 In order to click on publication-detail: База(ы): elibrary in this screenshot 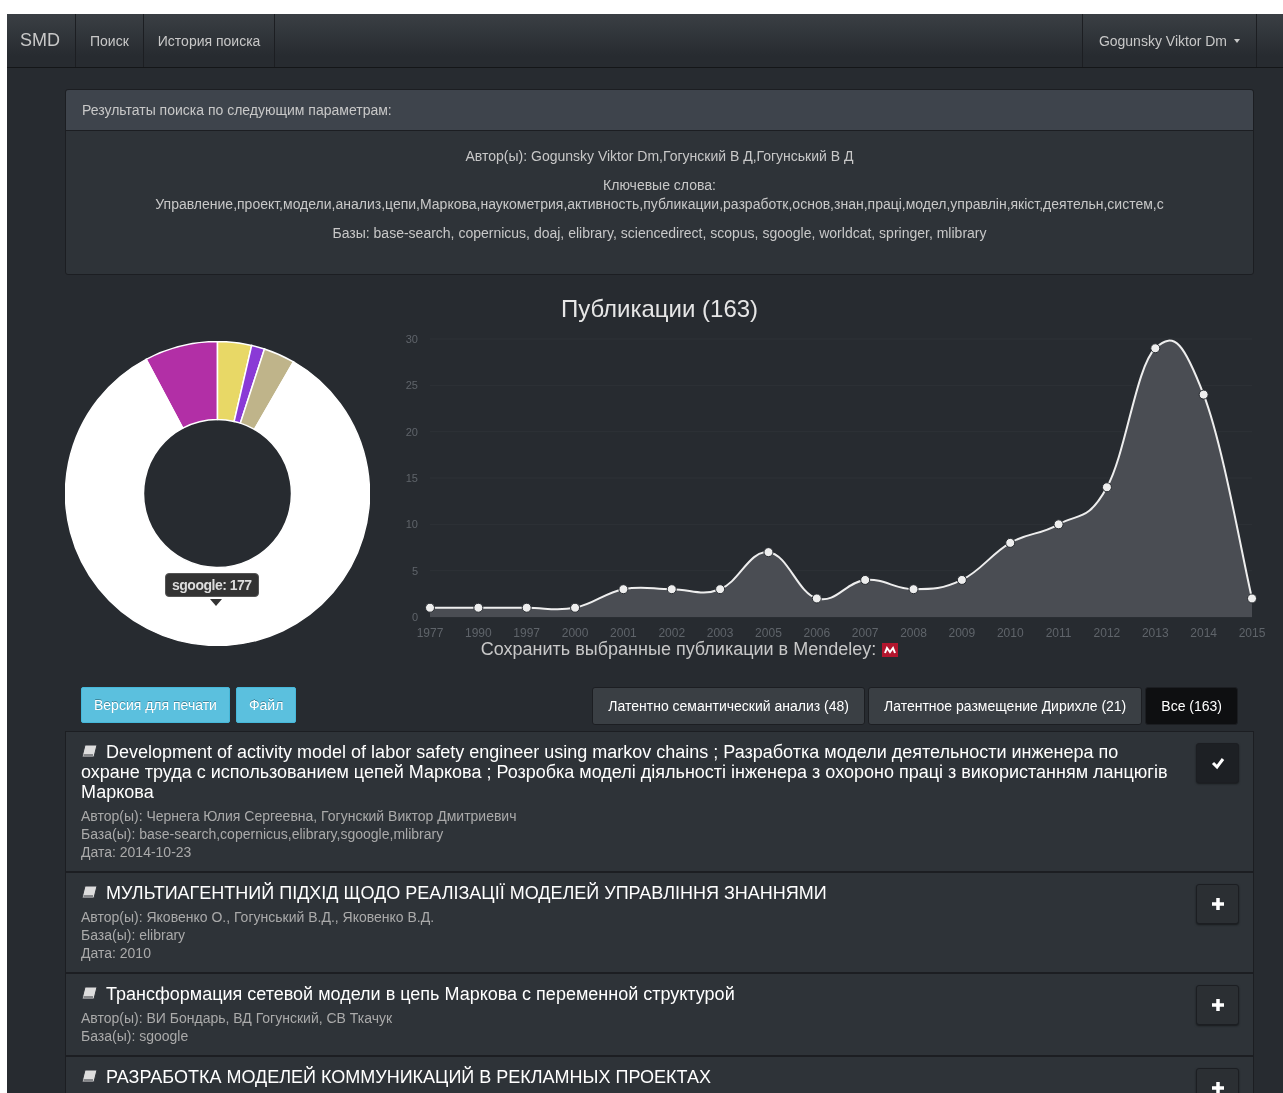, I will do `click(134, 935)`.